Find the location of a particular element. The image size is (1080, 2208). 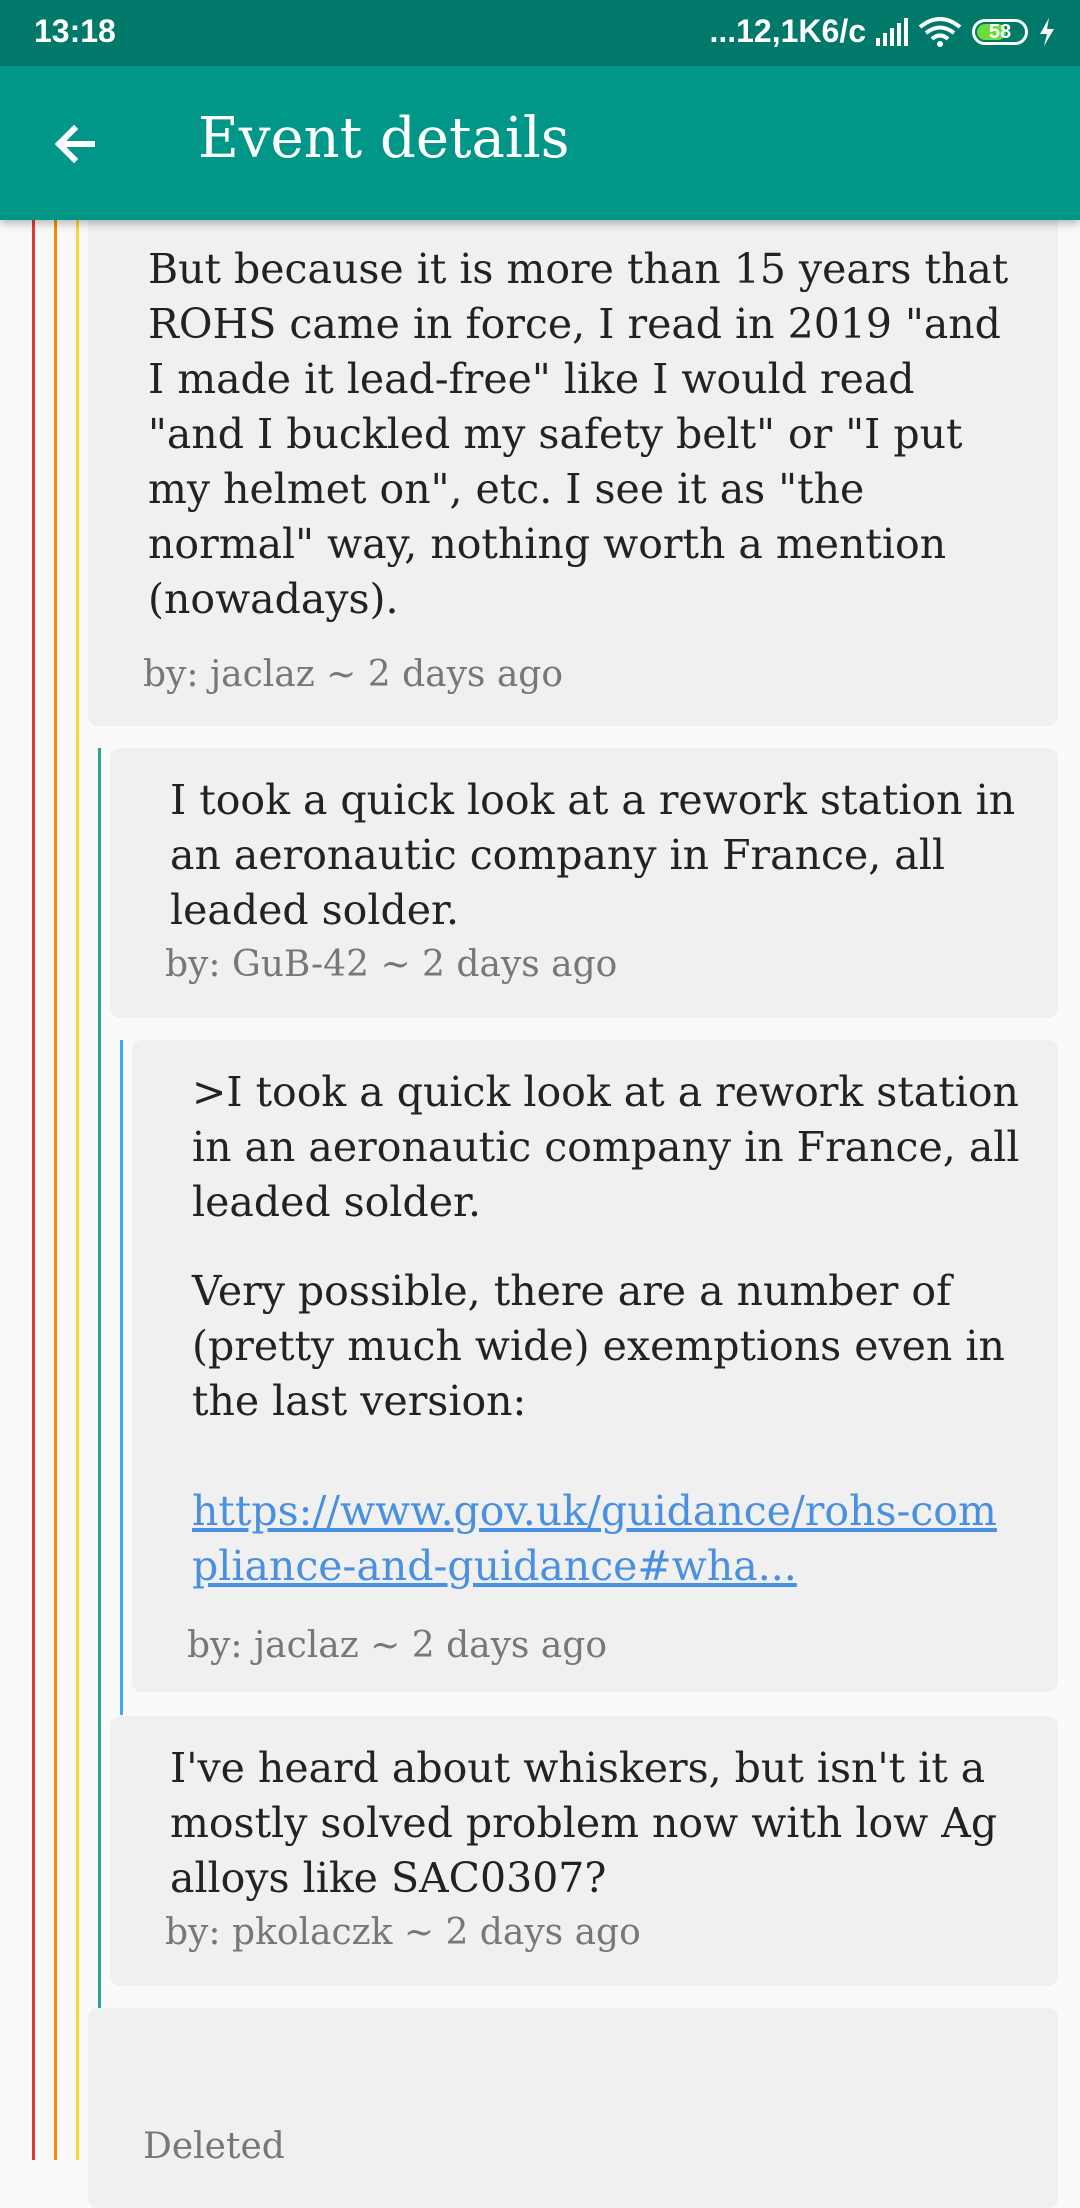

arrow-back-icon is located at coordinates (76, 144).